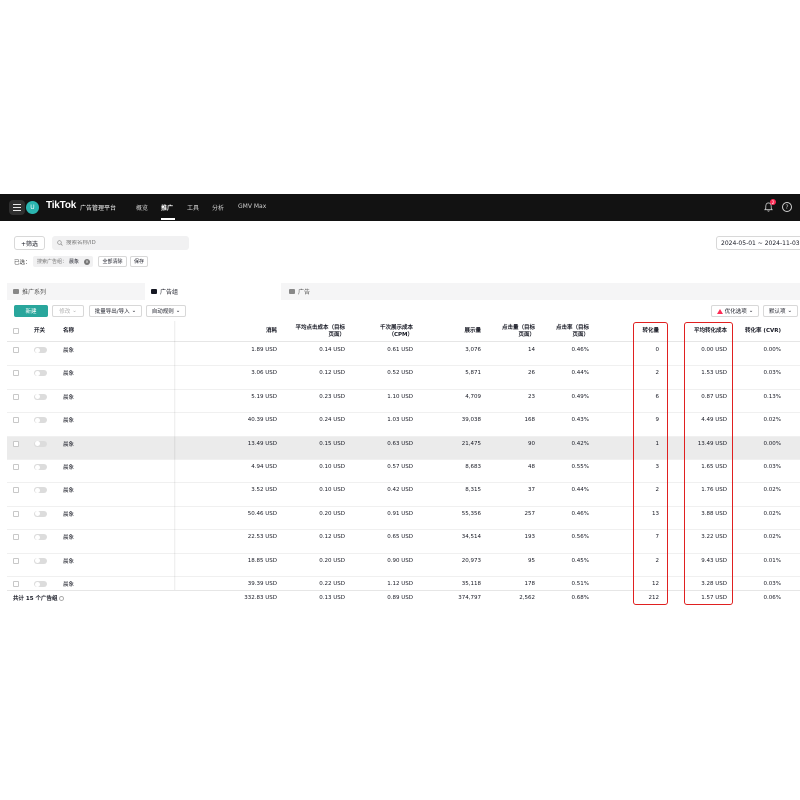  What do you see at coordinates (657, 490) in the screenshot?
I see `cell-conversions: 2` at bounding box center [657, 490].